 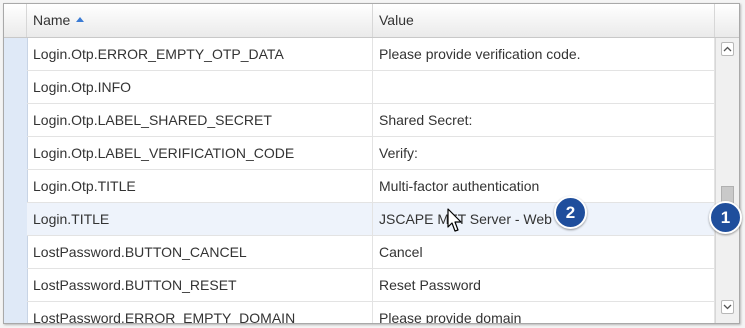 What do you see at coordinates (200, 120) in the screenshot?
I see `name-cell: Login.Otp.LABEL_SHARED_SECRET` at bounding box center [200, 120].